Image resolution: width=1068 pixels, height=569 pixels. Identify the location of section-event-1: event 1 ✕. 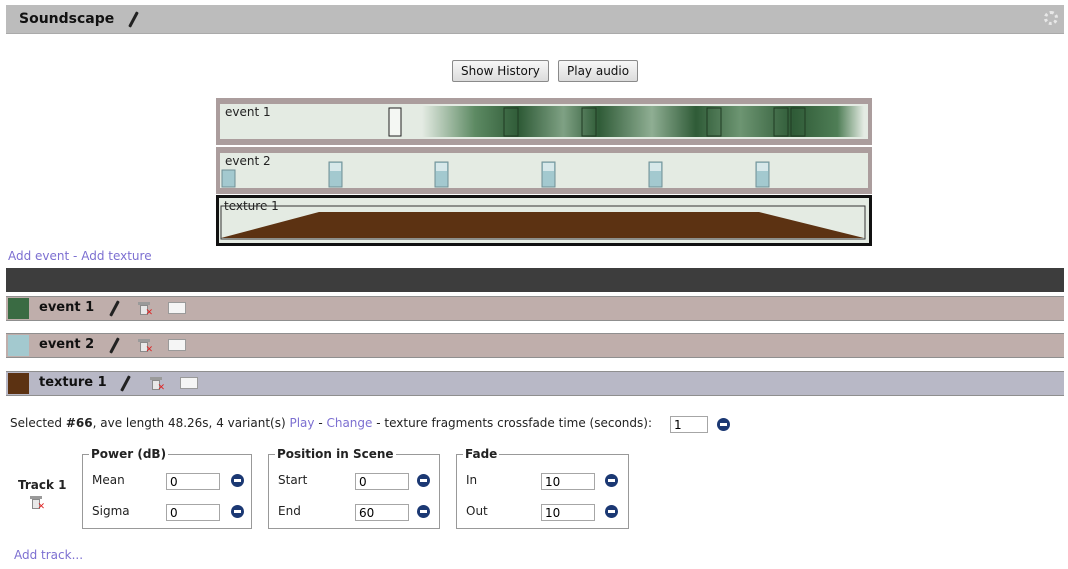
(535, 308).